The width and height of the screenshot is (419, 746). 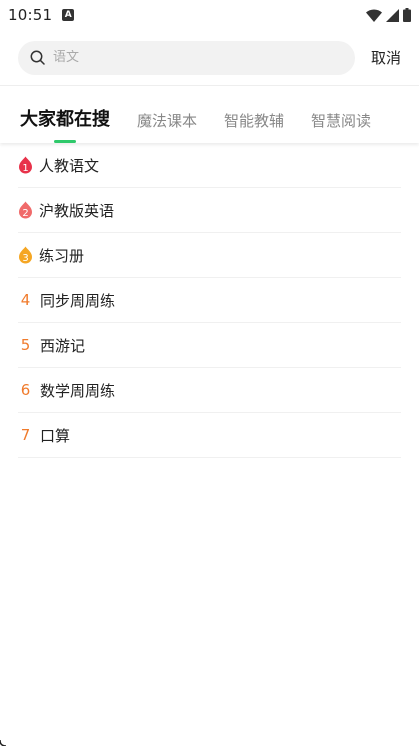 I want to click on list-item-text: 沪教版英语, so click(x=77, y=210).